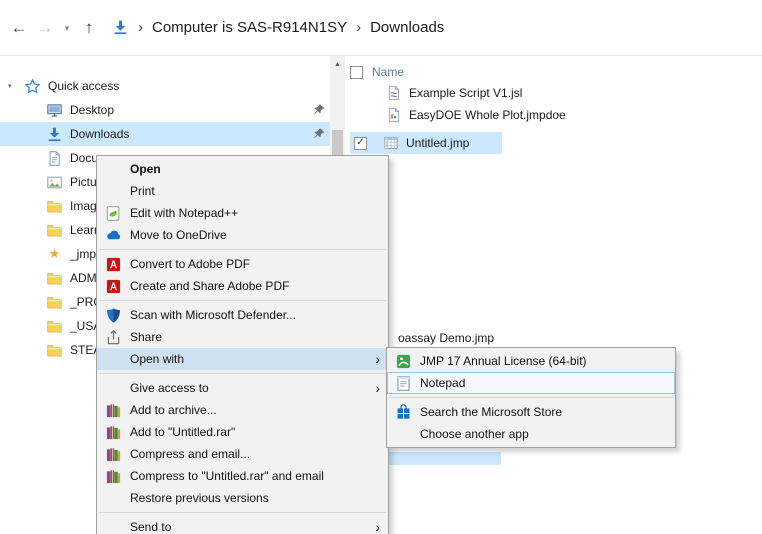 This screenshot has width=762, height=534. Describe the element at coordinates (388, 72) in the screenshot. I see `column-header-name: Name` at that location.